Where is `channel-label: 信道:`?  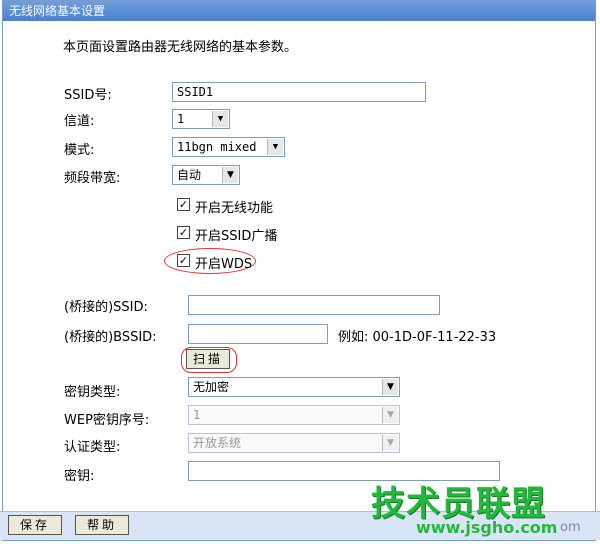 channel-label: 信道: is located at coordinates (79, 121).